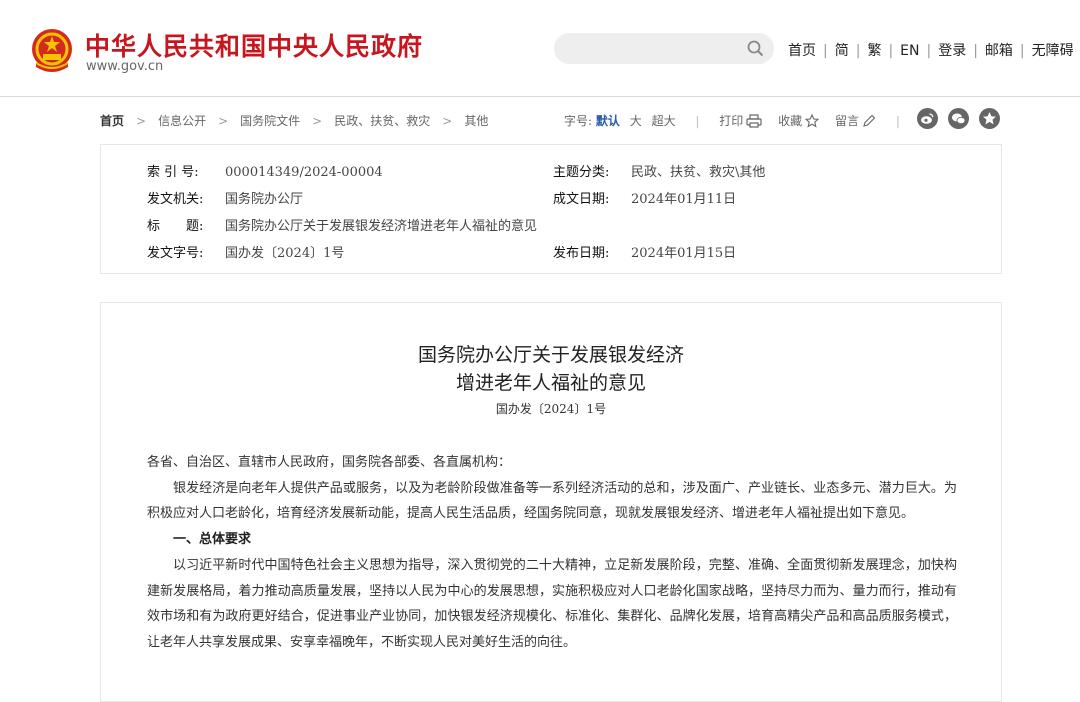 The height and width of the screenshot is (702, 1080). I want to click on meta-issuer: 发文机关: 国务院办公厅, so click(225, 197).